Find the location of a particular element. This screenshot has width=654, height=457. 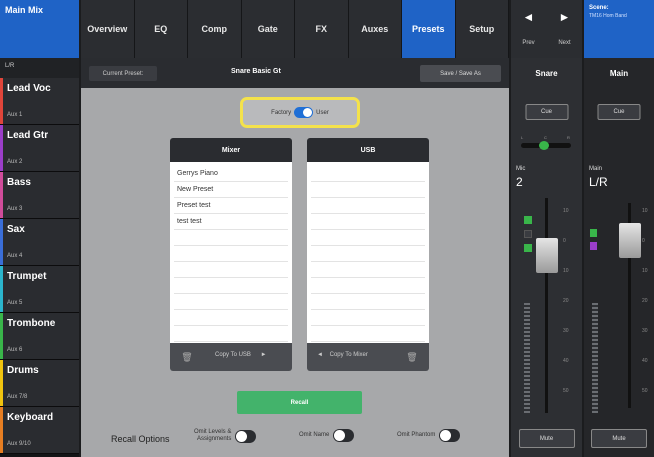

tab-setup: Setup is located at coordinates (482, 29).